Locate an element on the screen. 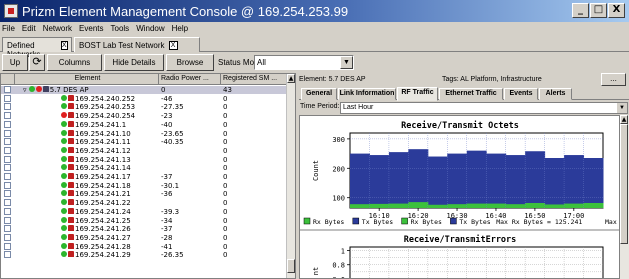 Image resolution: width=629 pixels, height=279 pixels. radio-power-cell: -26.35 is located at coordinates (172, 255).